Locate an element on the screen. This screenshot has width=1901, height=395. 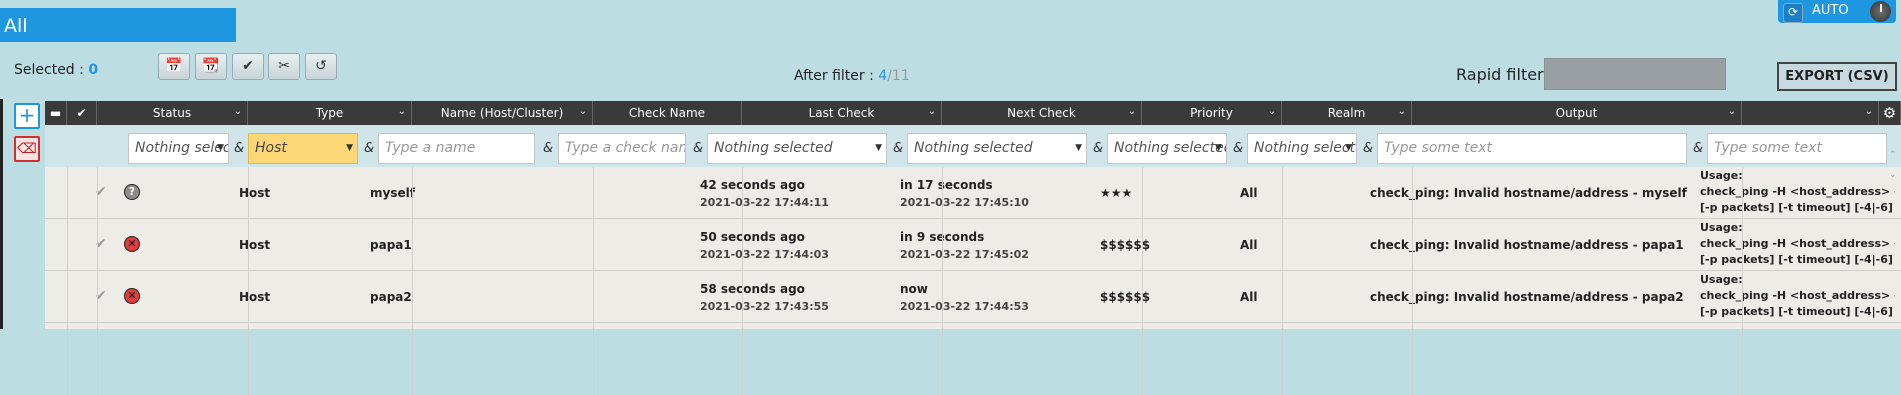
calendar-15-icon: 📅 is located at coordinates (174, 66).